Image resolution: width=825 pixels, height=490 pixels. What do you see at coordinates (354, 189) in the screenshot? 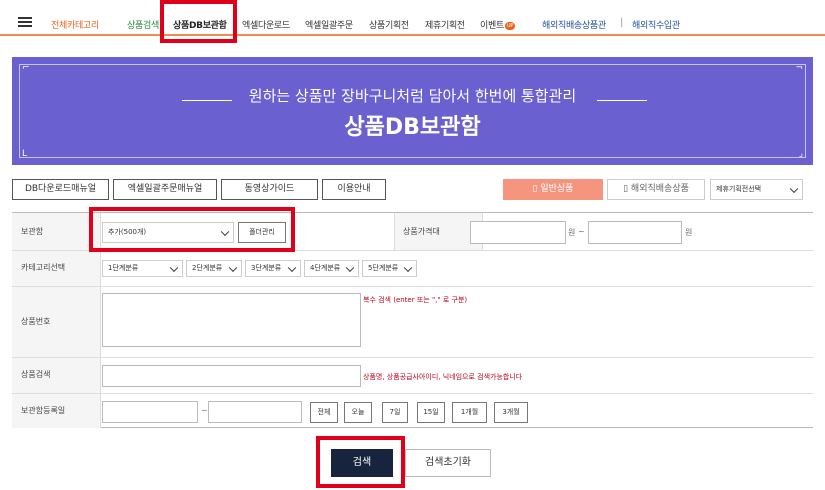
I see `usage-guide-button: 이용안내` at bounding box center [354, 189].